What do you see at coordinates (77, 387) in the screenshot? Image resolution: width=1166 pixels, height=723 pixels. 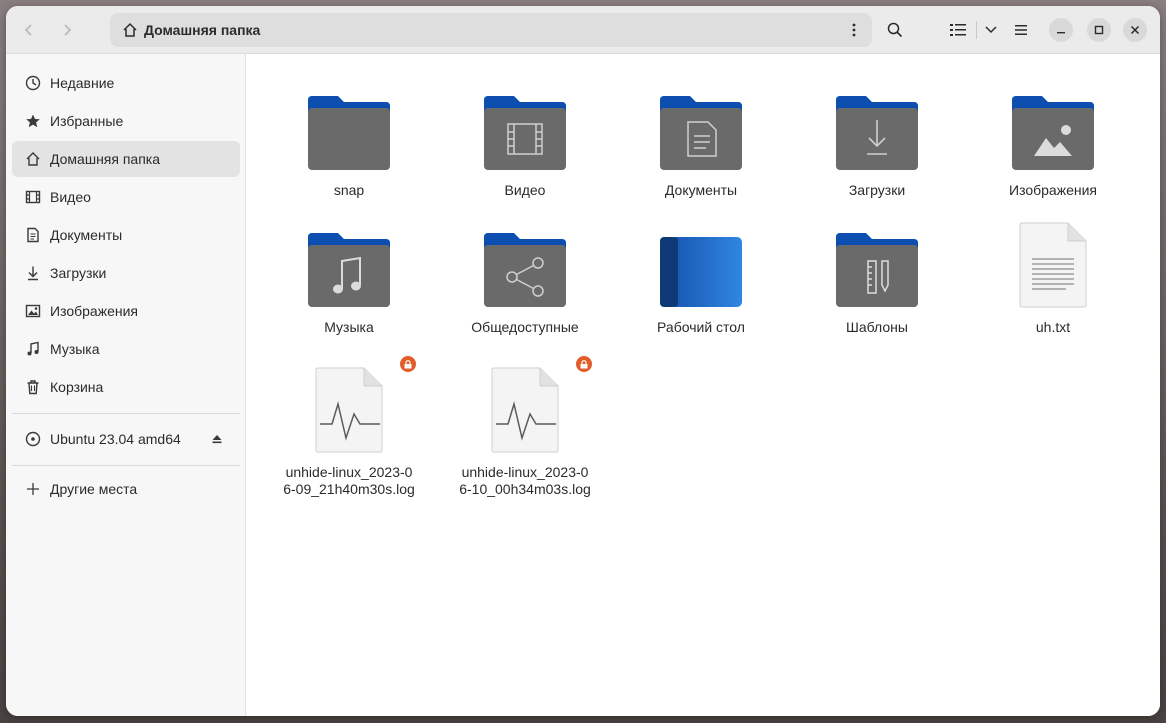 I see `sidebar-item-label: Корзина` at bounding box center [77, 387].